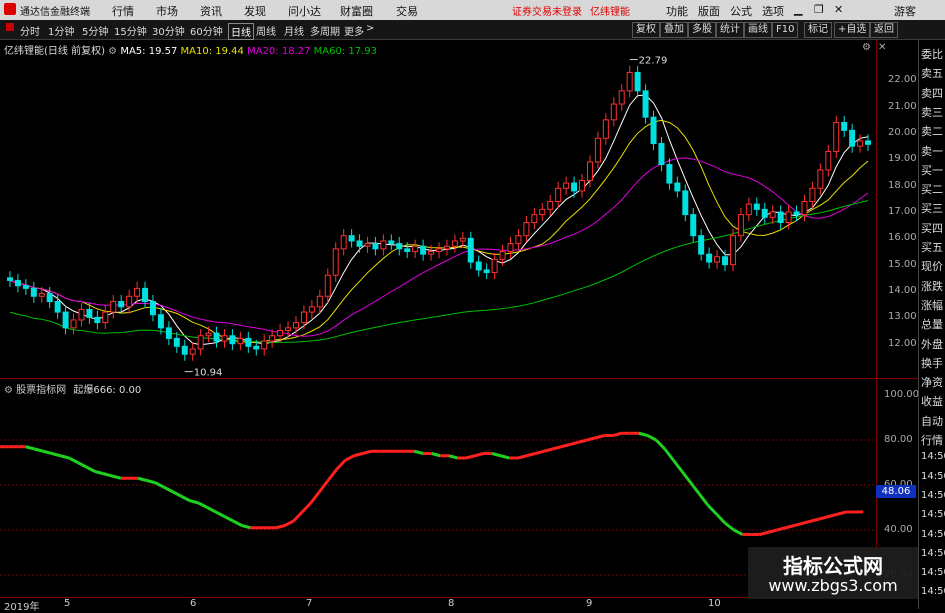 This screenshot has width=945, height=613. I want to click on period-weekly: 周线, so click(266, 30).